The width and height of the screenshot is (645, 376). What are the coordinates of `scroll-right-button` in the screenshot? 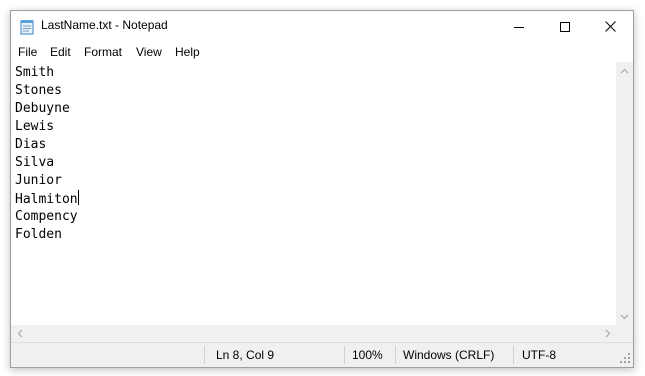 It's located at (607, 333).